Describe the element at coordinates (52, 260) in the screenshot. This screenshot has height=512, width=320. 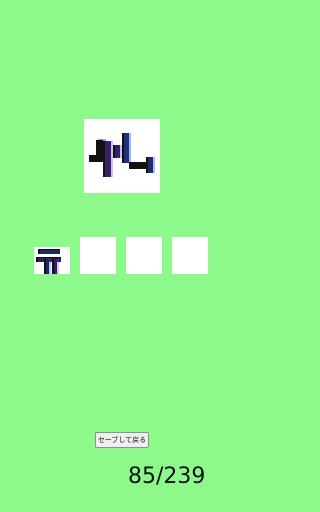
I see `partial-kanji-glyph-icon` at that location.